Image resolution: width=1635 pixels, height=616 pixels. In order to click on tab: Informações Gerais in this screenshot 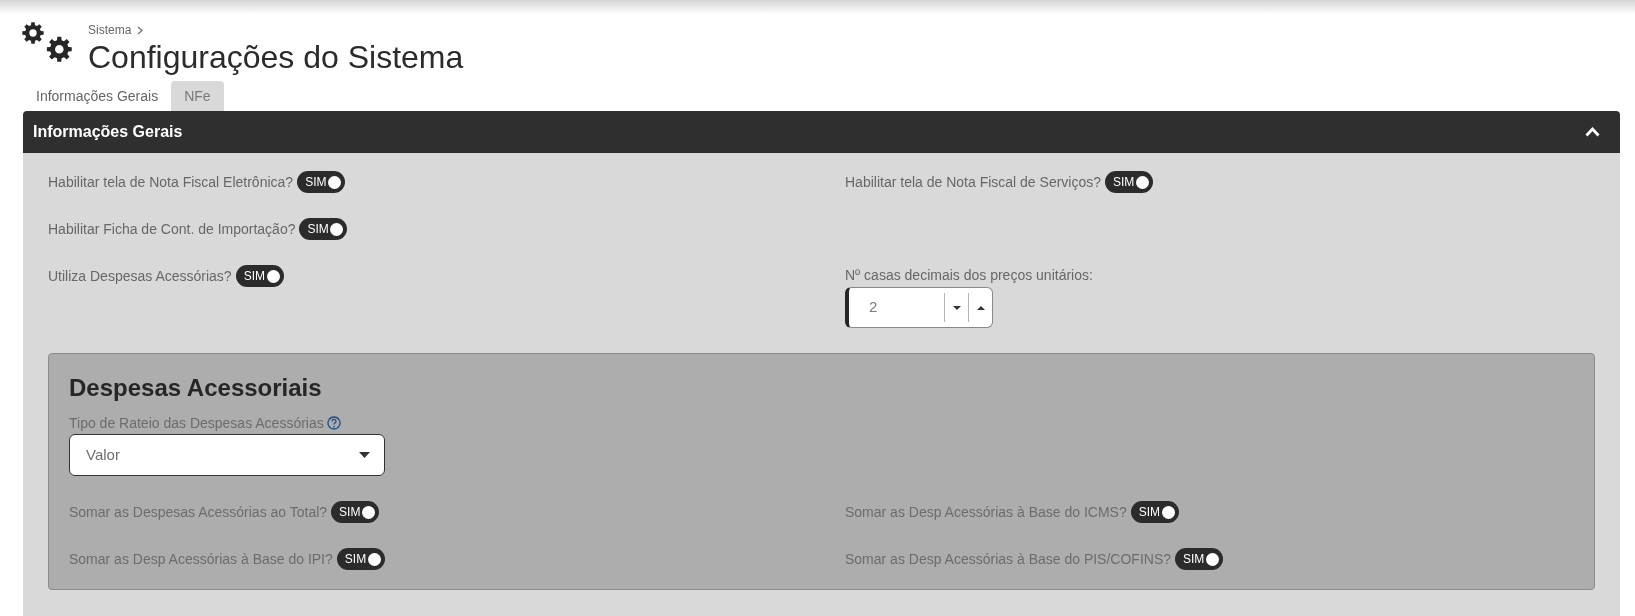, I will do `click(97, 96)`.